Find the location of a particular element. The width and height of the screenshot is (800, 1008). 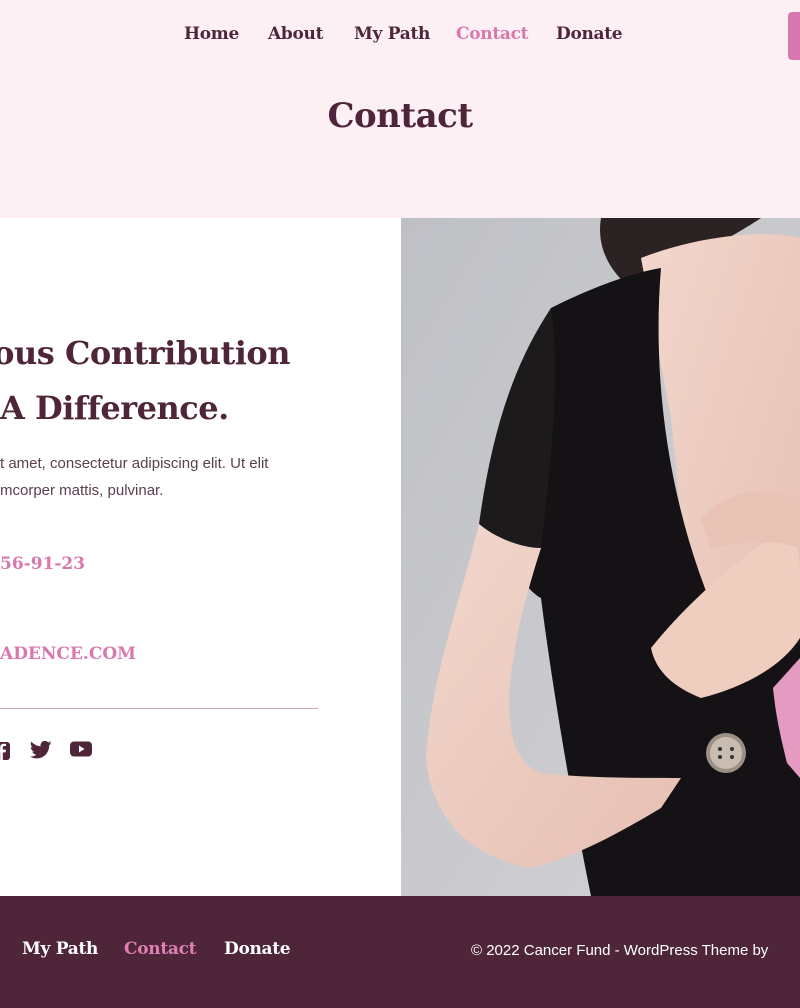

nav-link-my-path: My Path is located at coordinates (392, 34).